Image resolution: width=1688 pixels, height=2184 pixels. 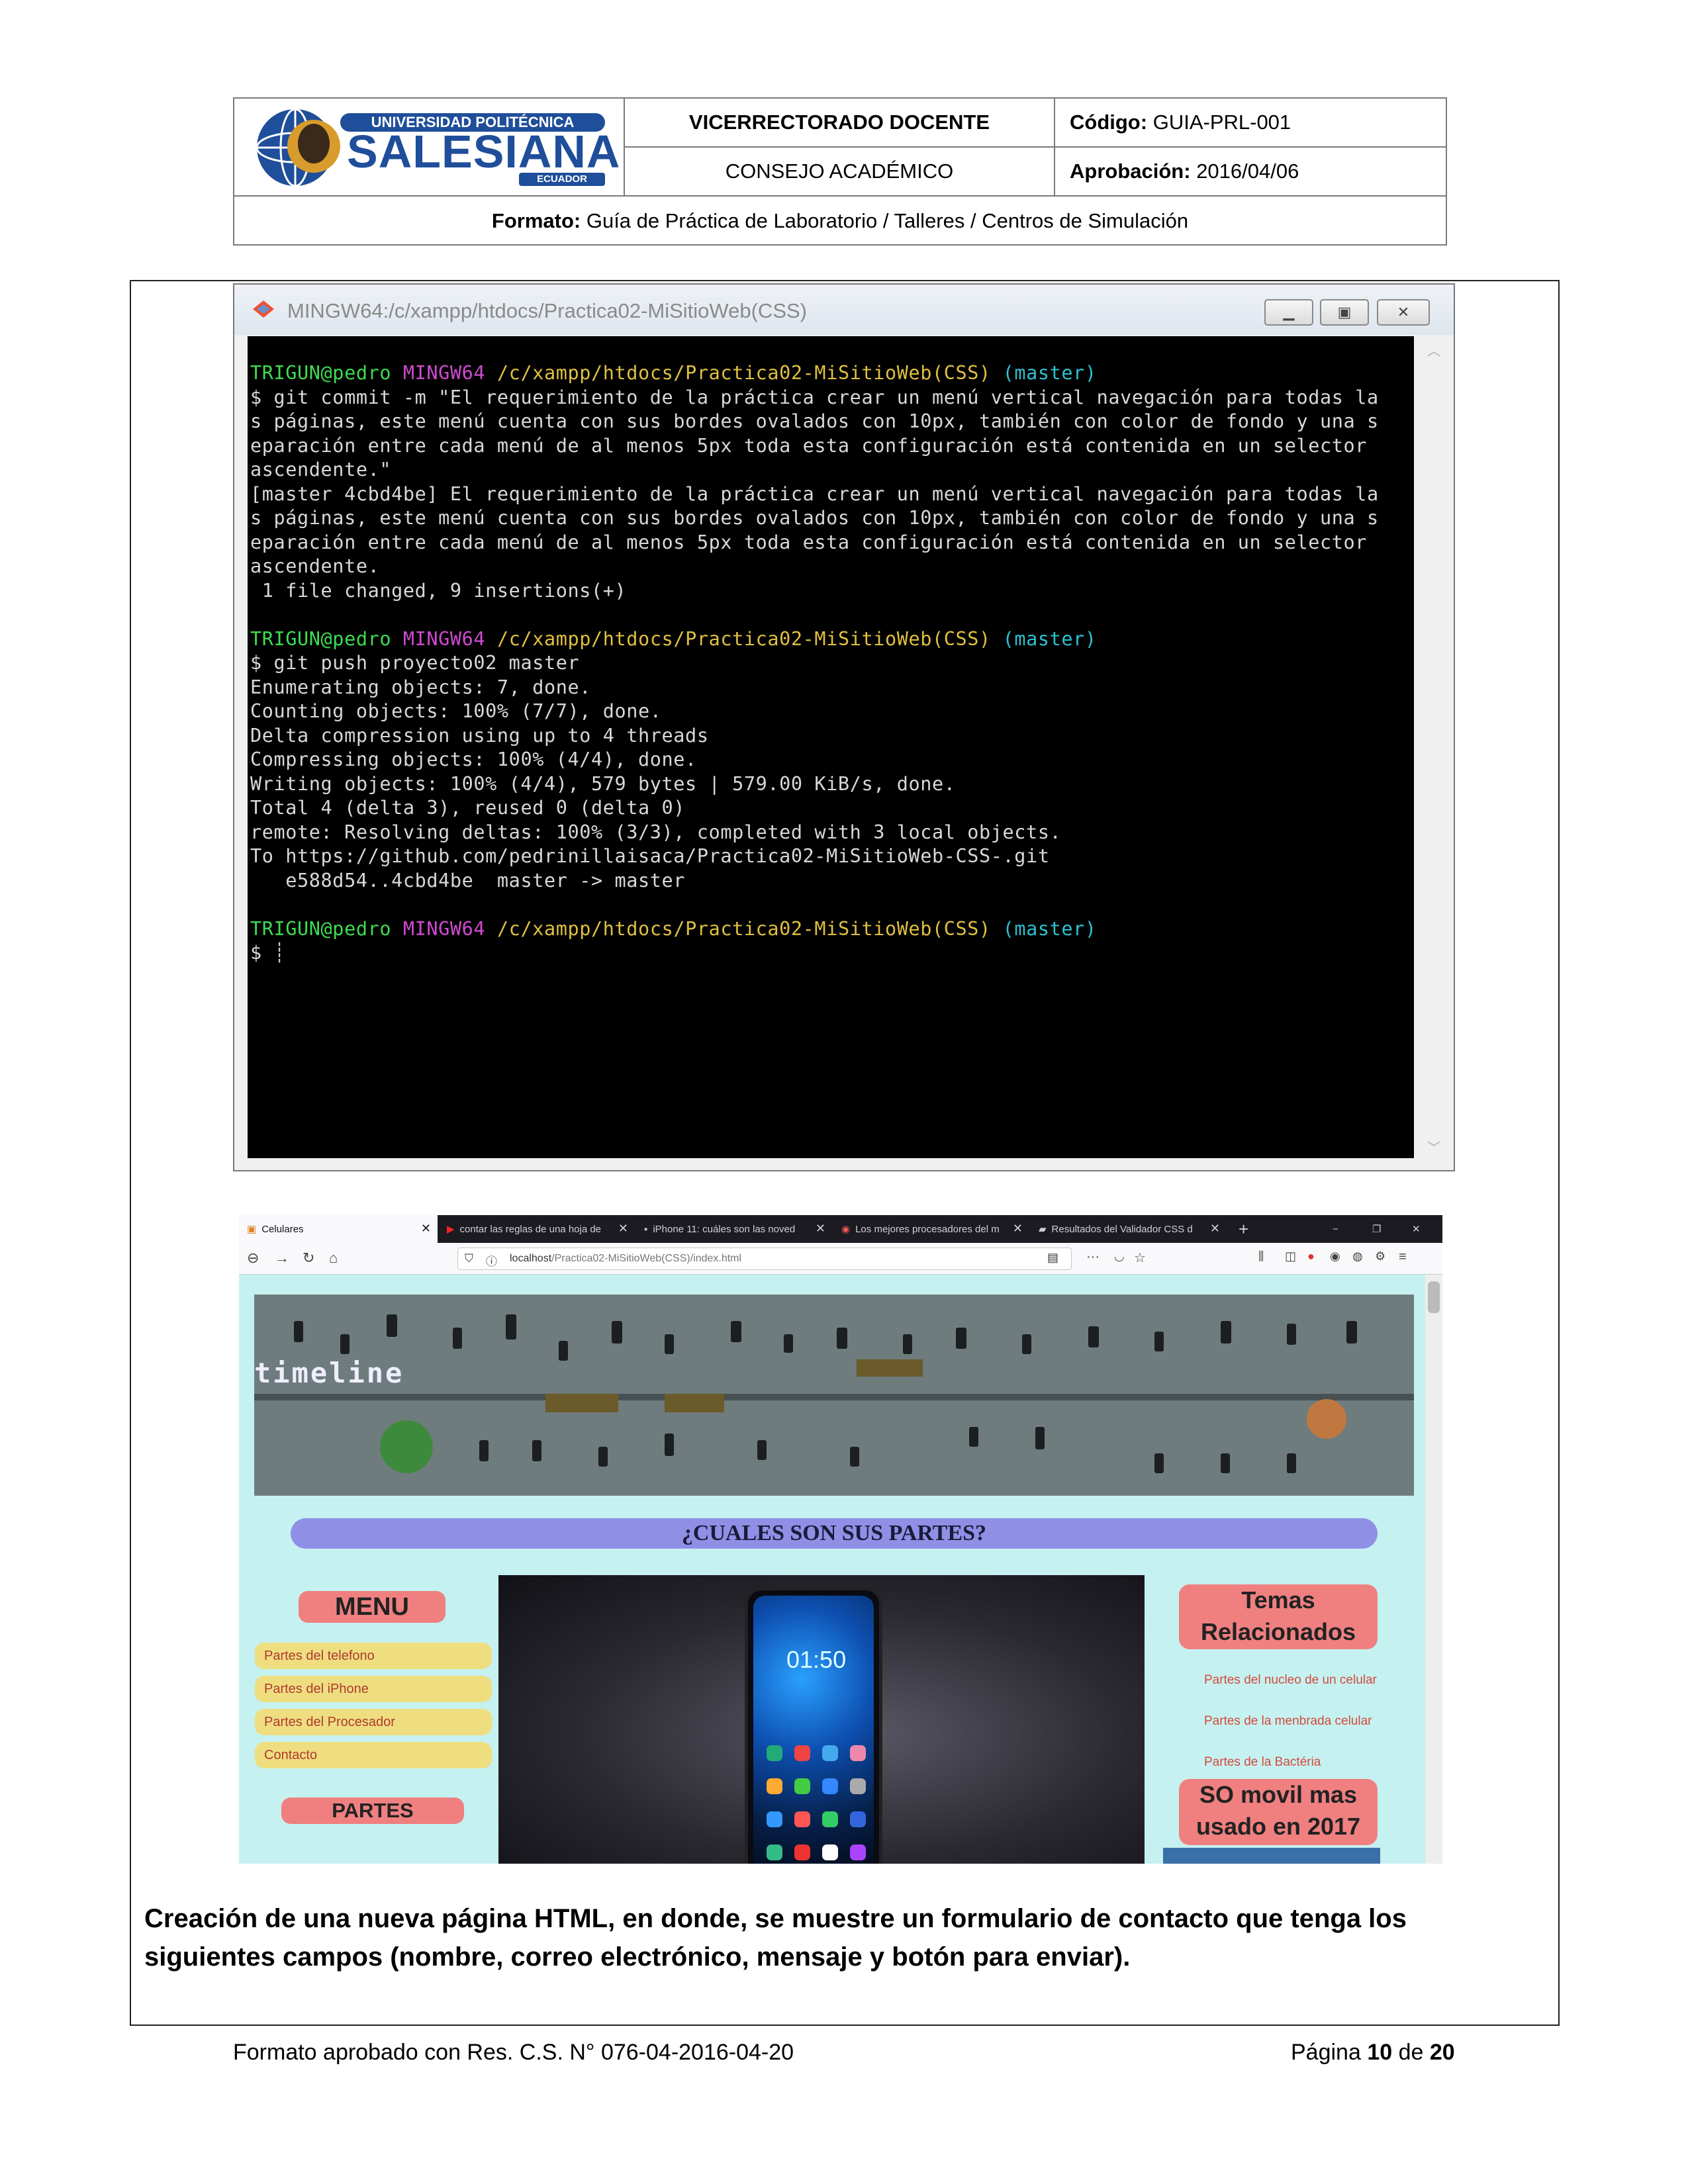 I want to click on back-icon: ⊖, so click(x=253, y=1258).